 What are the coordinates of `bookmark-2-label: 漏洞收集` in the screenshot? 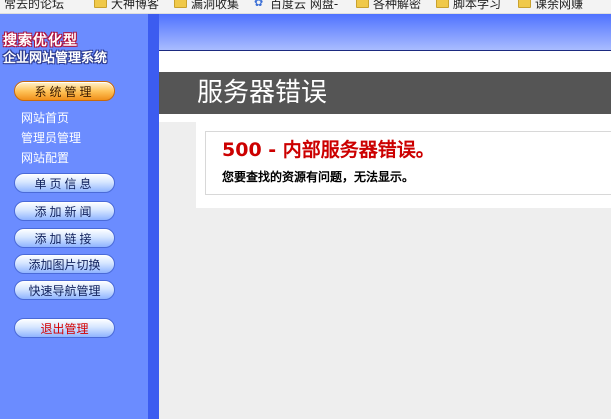 It's located at (215, 5).